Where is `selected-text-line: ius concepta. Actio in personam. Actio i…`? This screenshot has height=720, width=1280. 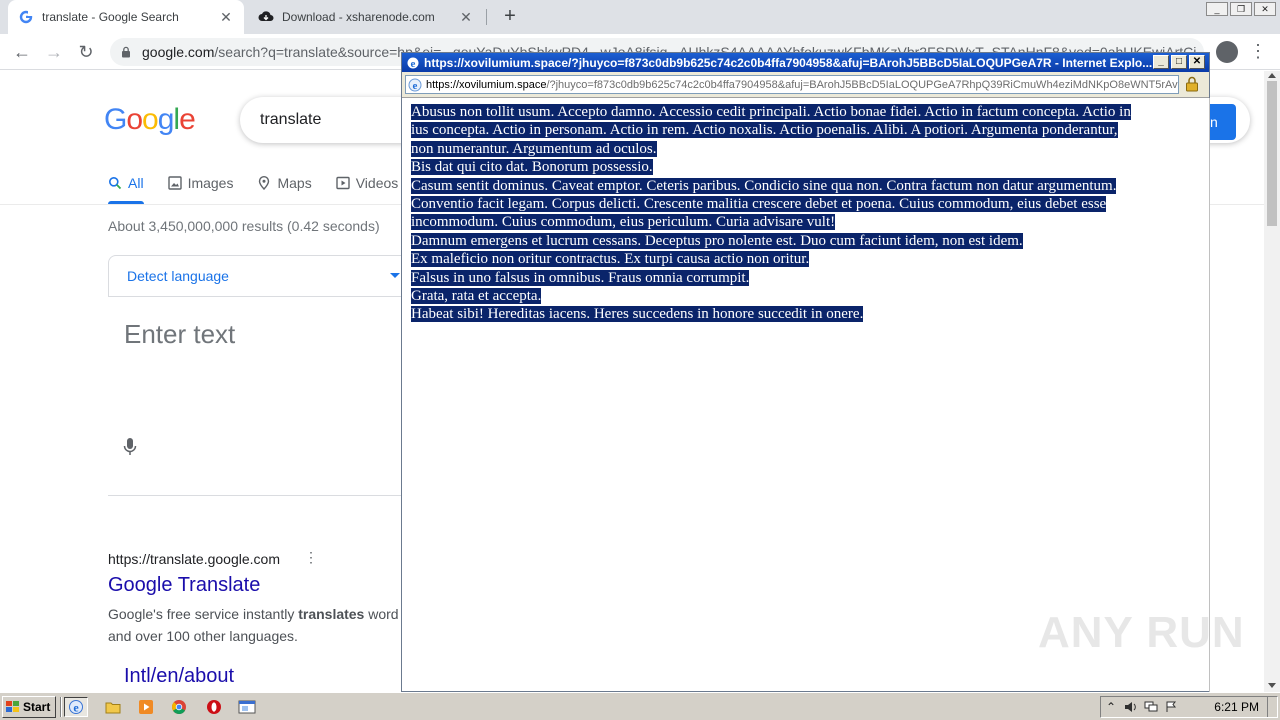 selected-text-line: ius concepta. Actio in personam. Actio i… is located at coordinates (800, 130).